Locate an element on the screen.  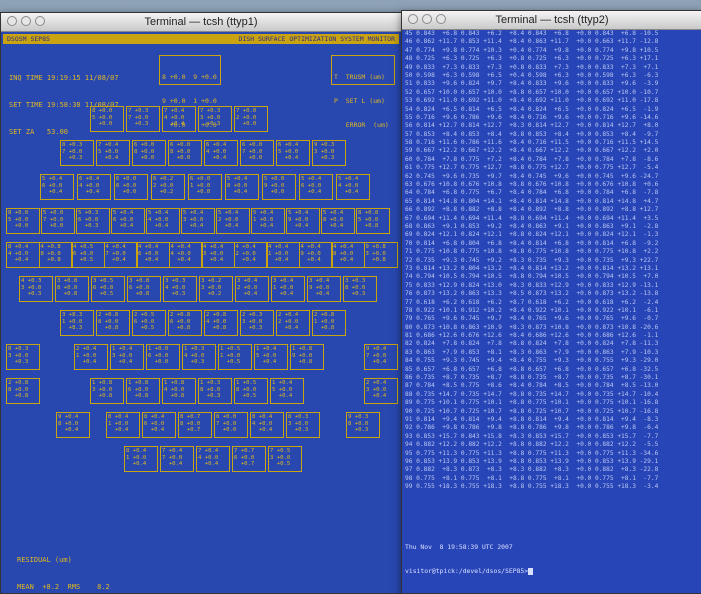
dish-segment: 1 +0.8 3 +0.0 +0.8 is located at coordinates (107, 391).